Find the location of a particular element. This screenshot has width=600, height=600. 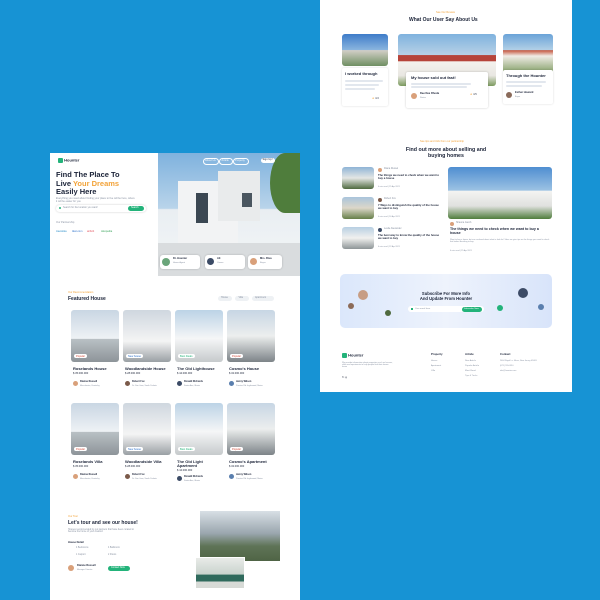

subscribe-button: Subscribe Now is located at coordinates (472, 309).